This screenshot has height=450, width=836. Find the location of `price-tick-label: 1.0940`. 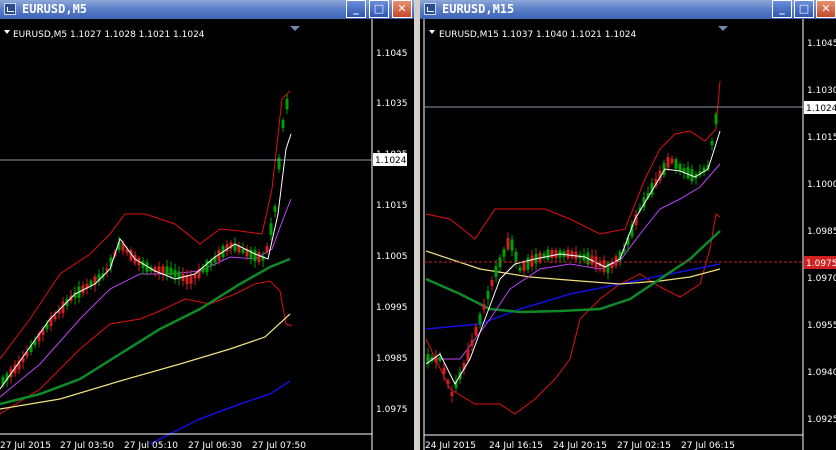

price-tick-label: 1.0940 is located at coordinates (821, 373).